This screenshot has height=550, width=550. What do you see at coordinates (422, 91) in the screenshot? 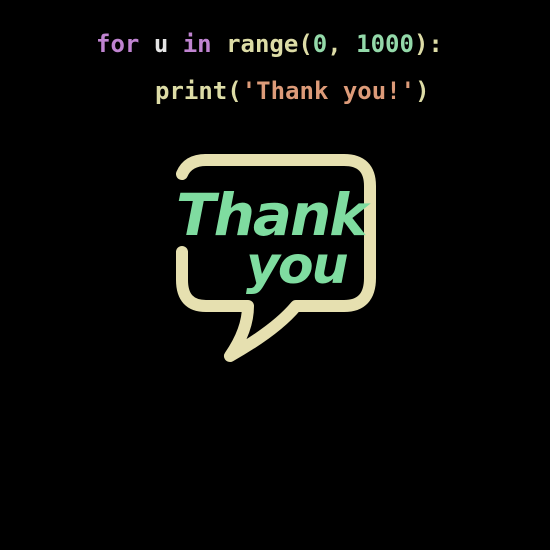
I see `close-paren: )` at bounding box center [422, 91].